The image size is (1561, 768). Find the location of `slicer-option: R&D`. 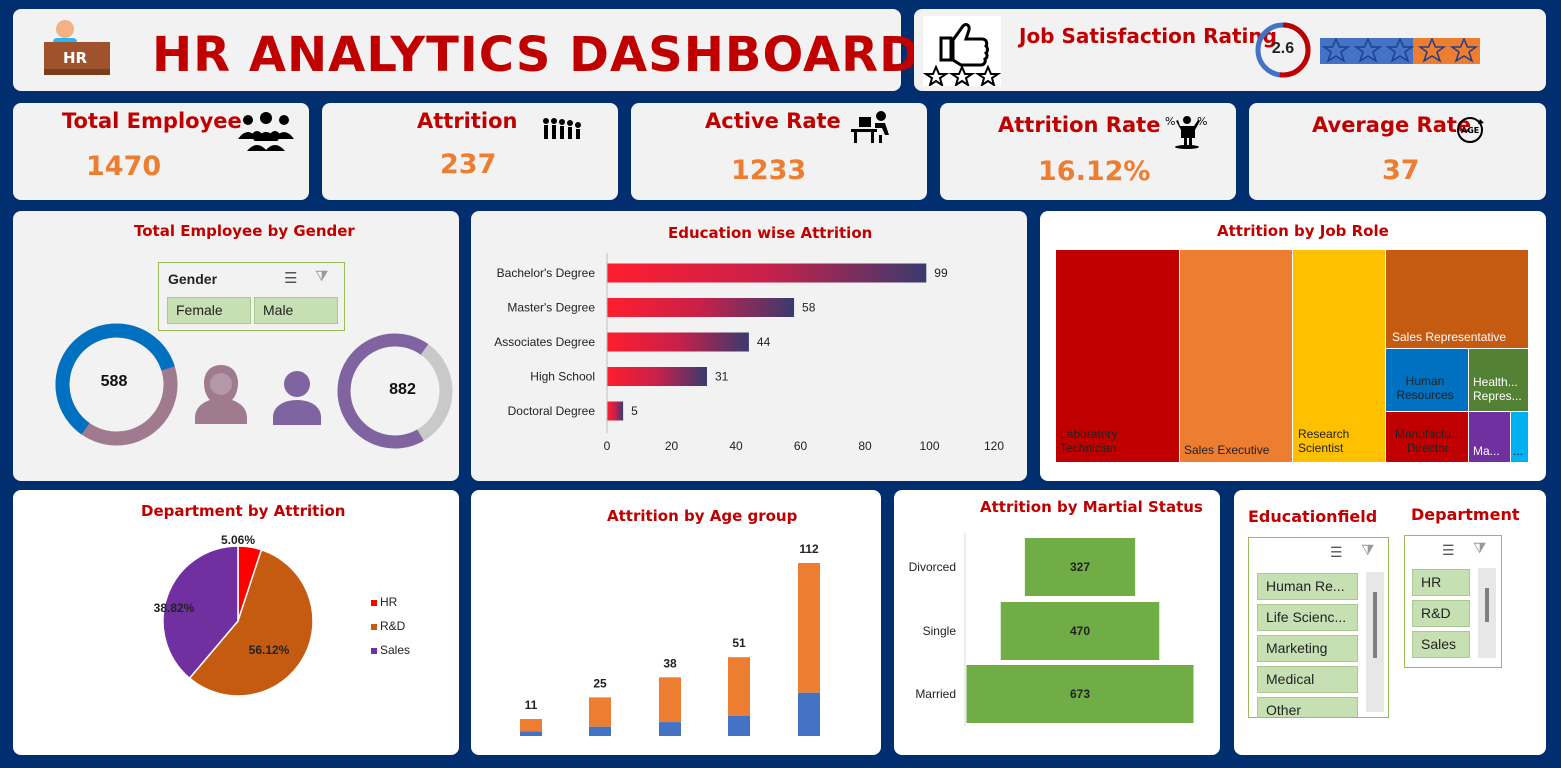

slicer-option: R&D is located at coordinates (1441, 613).